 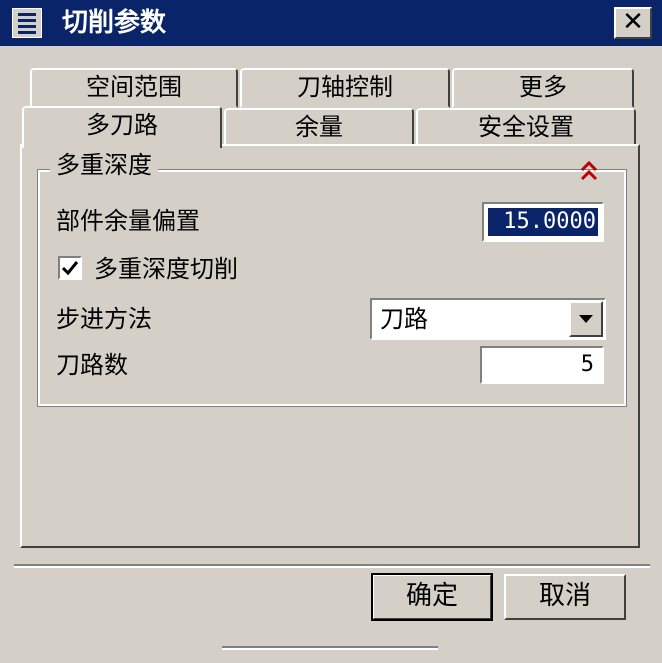 What do you see at coordinates (488, 319) in the screenshot?
I see `step-method-select: 刀路` at bounding box center [488, 319].